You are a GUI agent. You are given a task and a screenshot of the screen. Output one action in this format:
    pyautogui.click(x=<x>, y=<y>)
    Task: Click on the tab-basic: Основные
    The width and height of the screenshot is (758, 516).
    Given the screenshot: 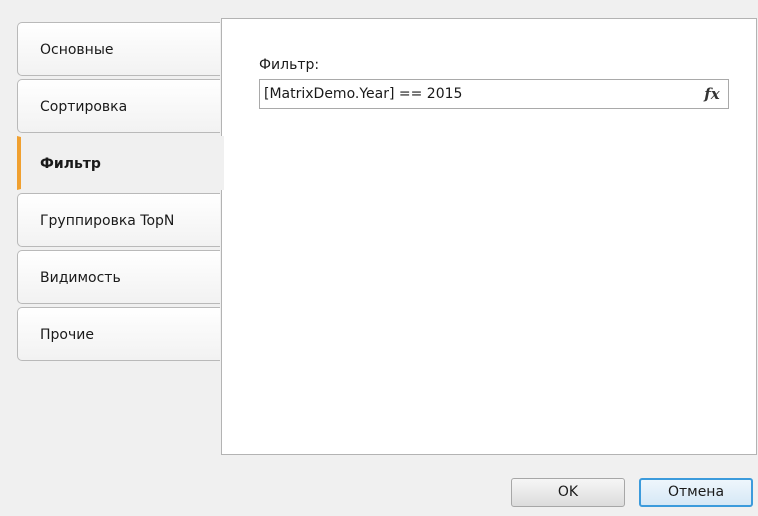 What is the action you would take?
    pyautogui.click(x=118, y=49)
    